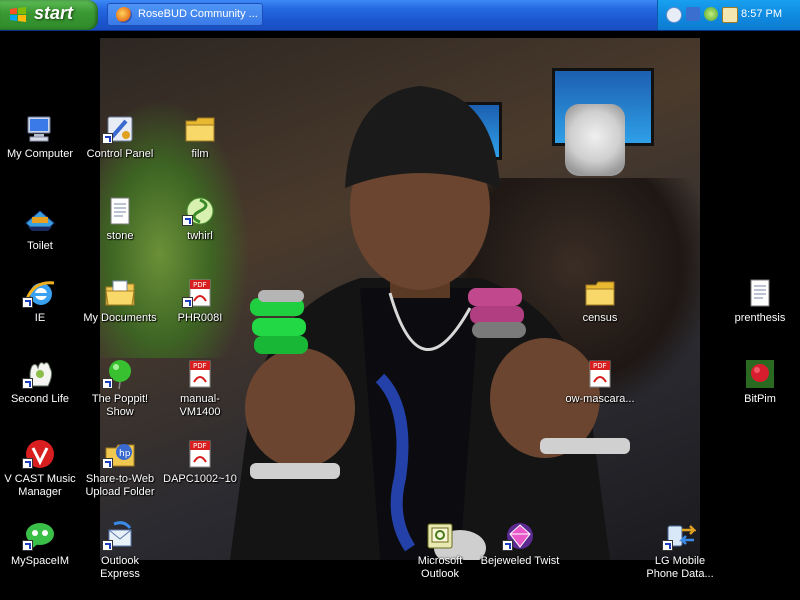 The height and width of the screenshot is (600, 800). Describe the element at coordinates (120, 236) in the screenshot. I see `icon-label: stone` at that location.